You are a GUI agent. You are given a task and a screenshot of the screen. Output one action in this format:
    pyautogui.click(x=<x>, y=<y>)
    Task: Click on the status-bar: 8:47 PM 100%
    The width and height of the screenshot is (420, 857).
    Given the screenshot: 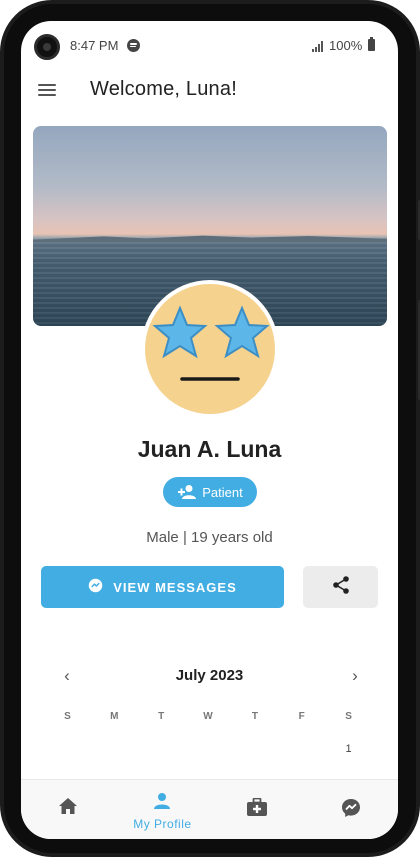 What is the action you would take?
    pyautogui.click(x=209, y=46)
    